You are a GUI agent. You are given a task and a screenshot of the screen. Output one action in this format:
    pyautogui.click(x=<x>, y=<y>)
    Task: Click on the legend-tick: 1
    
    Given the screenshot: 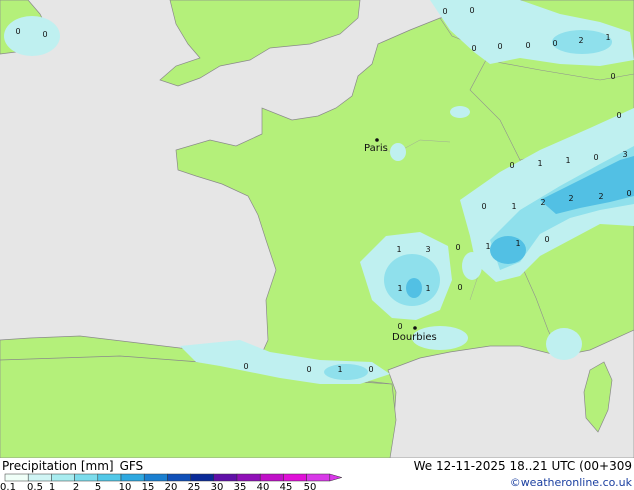 What is the action you would take?
    pyautogui.click(x=52, y=486)
    